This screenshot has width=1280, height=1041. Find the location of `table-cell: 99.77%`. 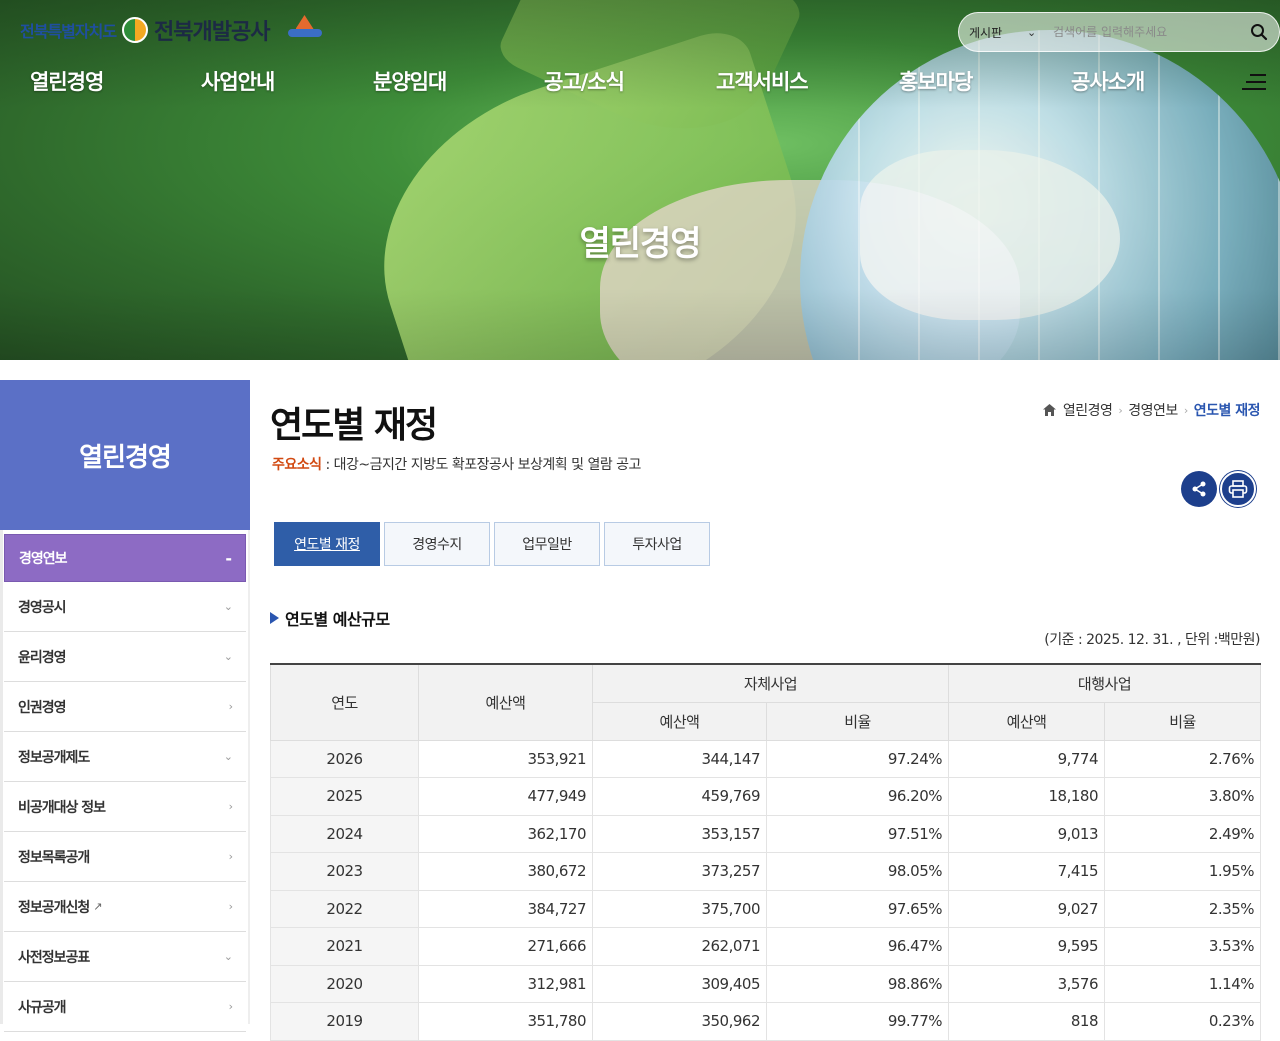

table-cell: 99.77% is located at coordinates (857, 1021).